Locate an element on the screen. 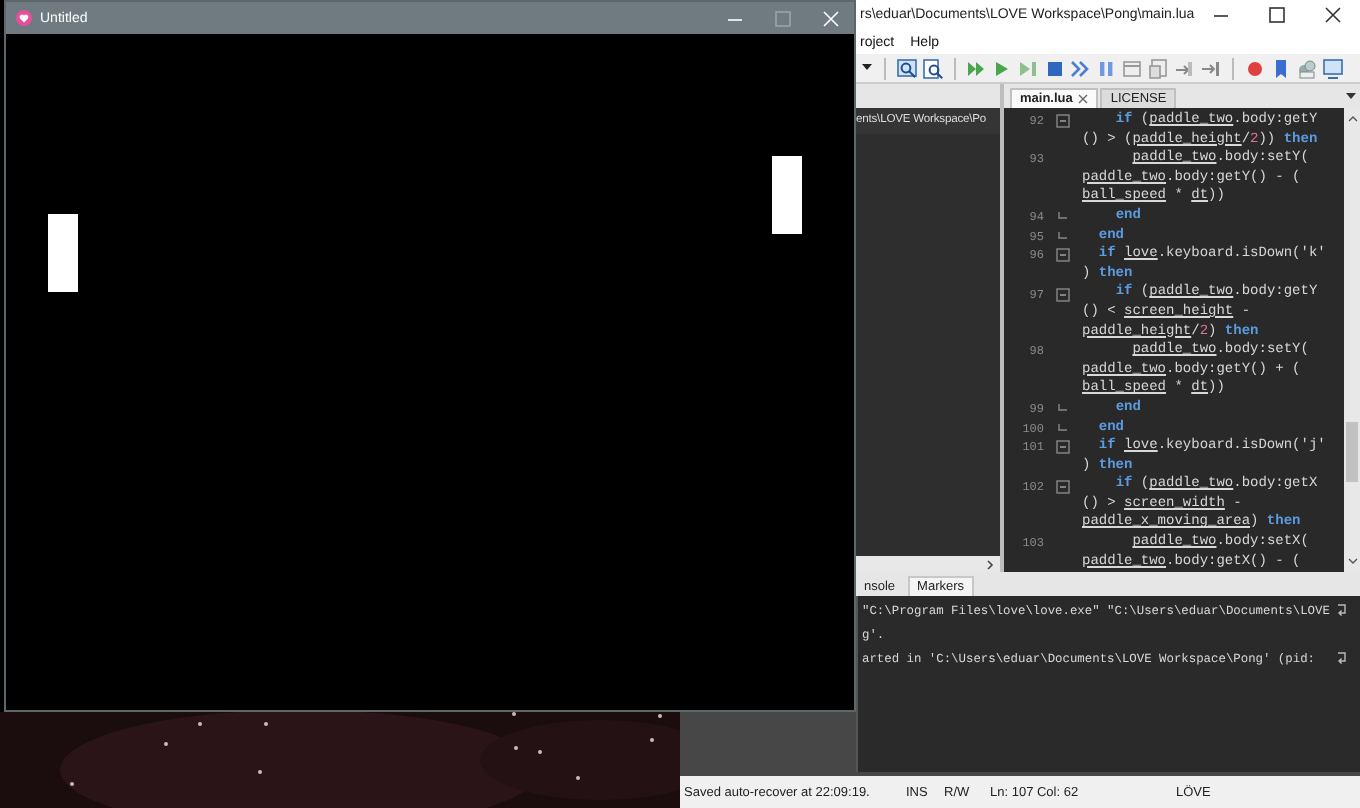  search-icon is located at coordinates (907, 68).